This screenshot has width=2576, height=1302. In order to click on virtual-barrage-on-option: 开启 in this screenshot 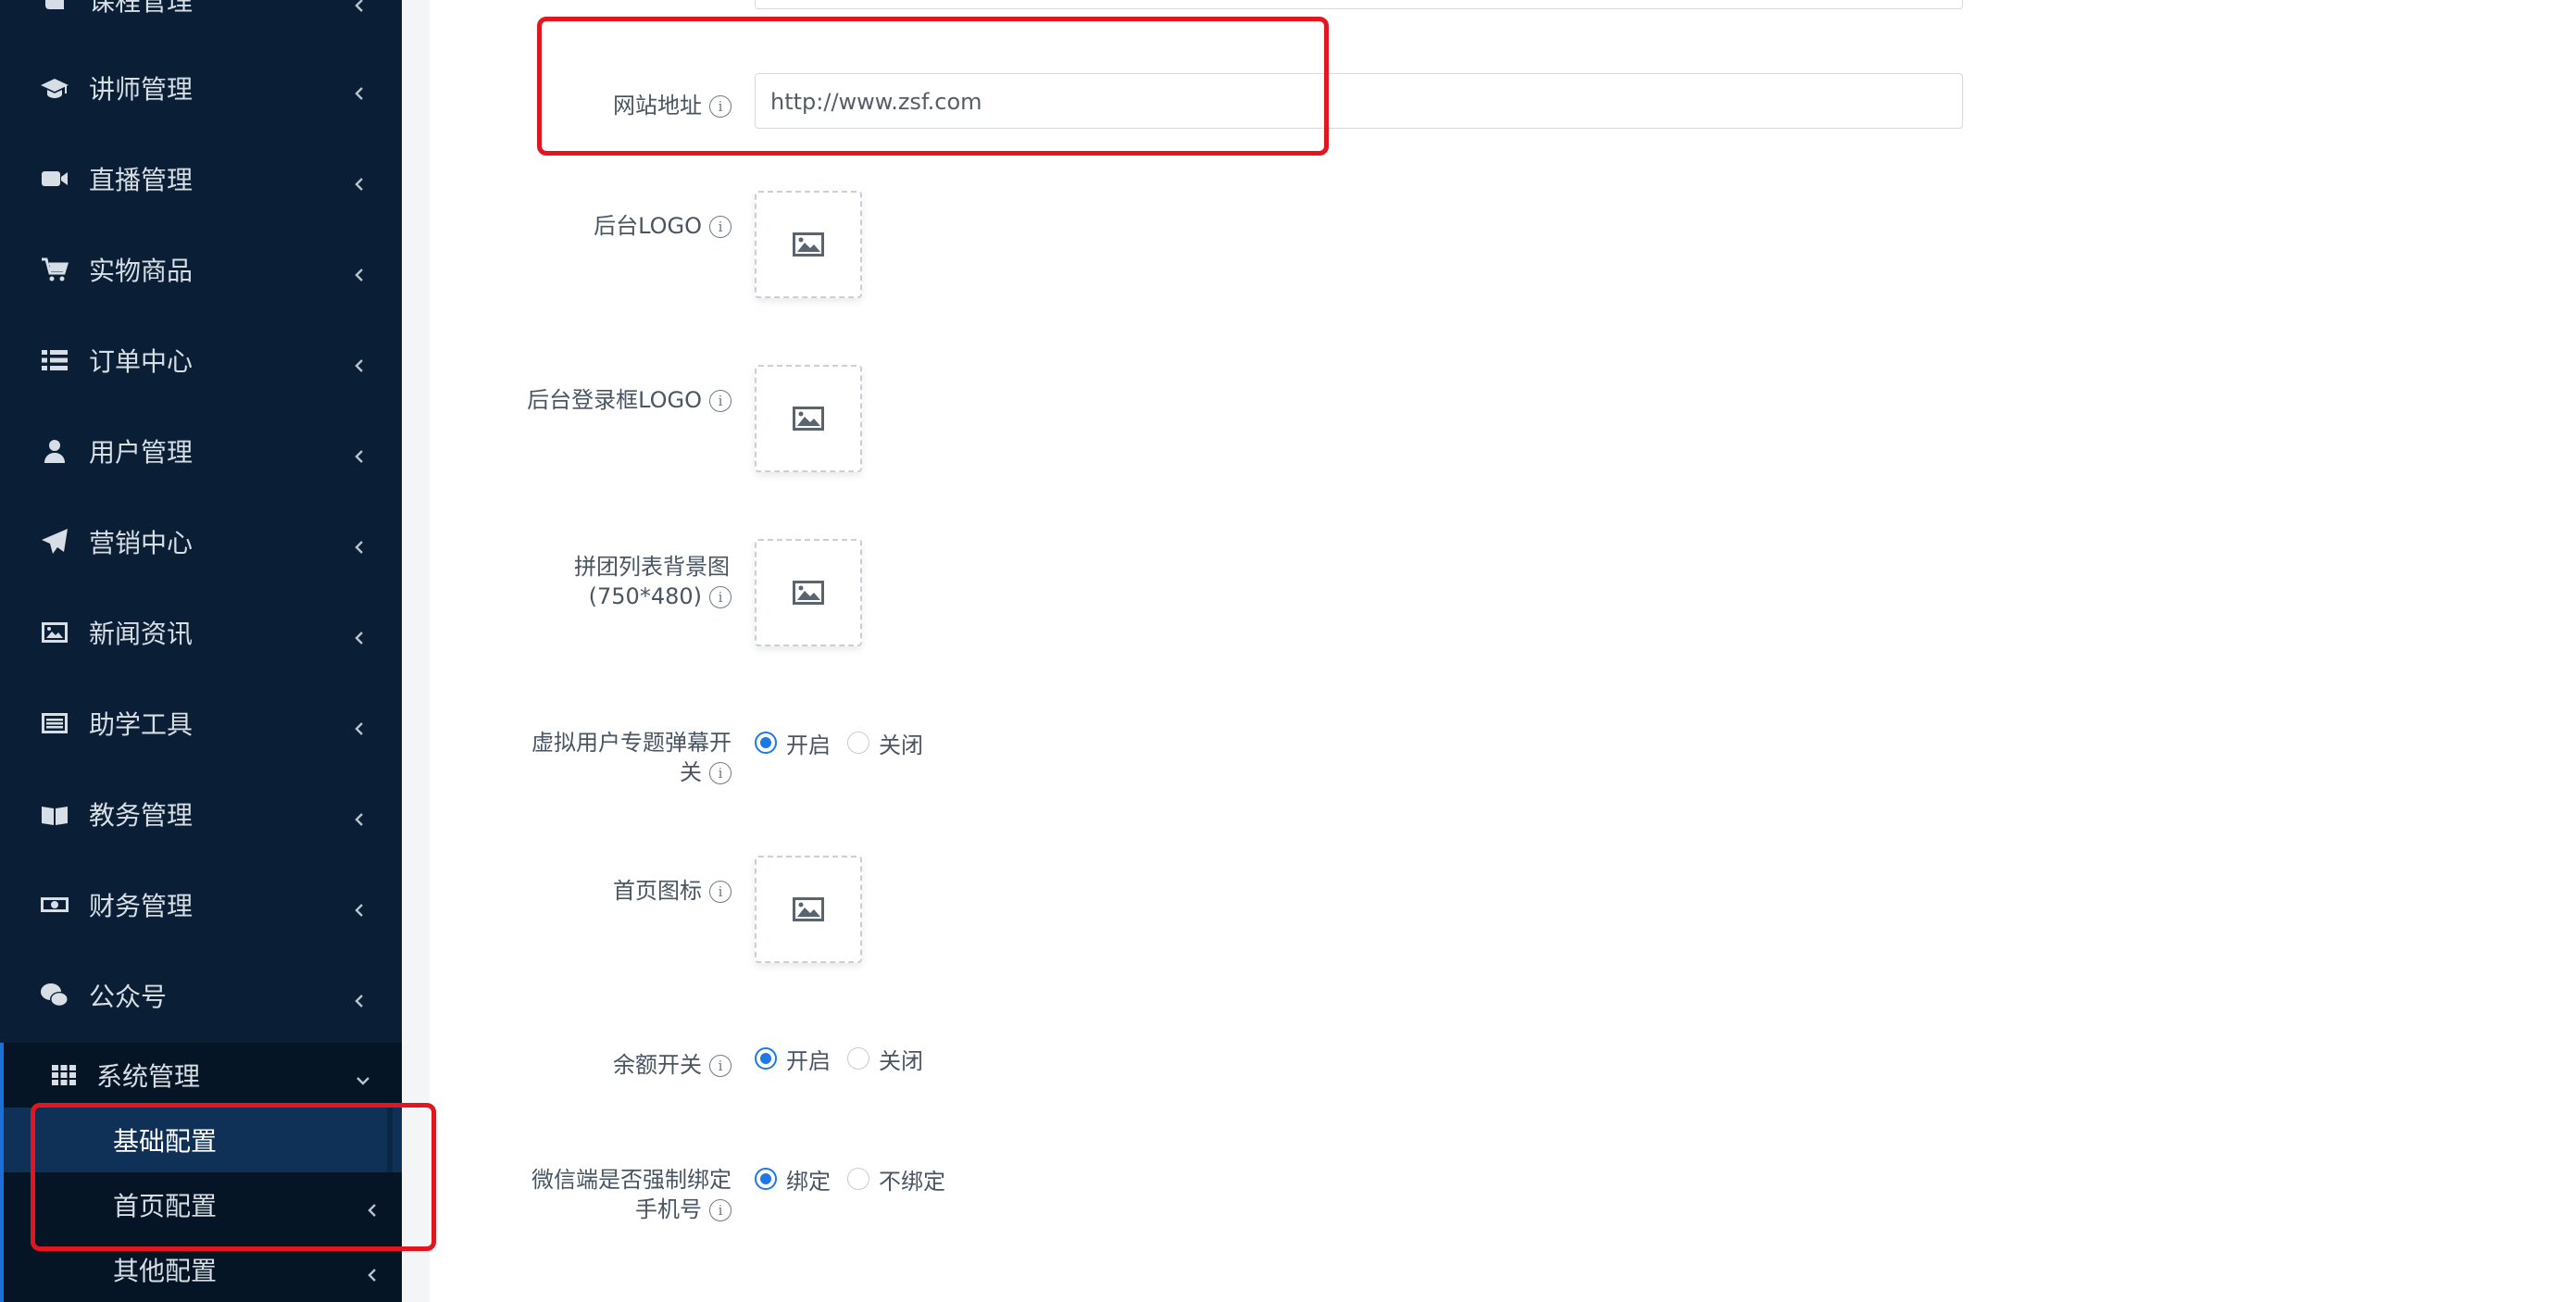, I will do `click(793, 743)`.